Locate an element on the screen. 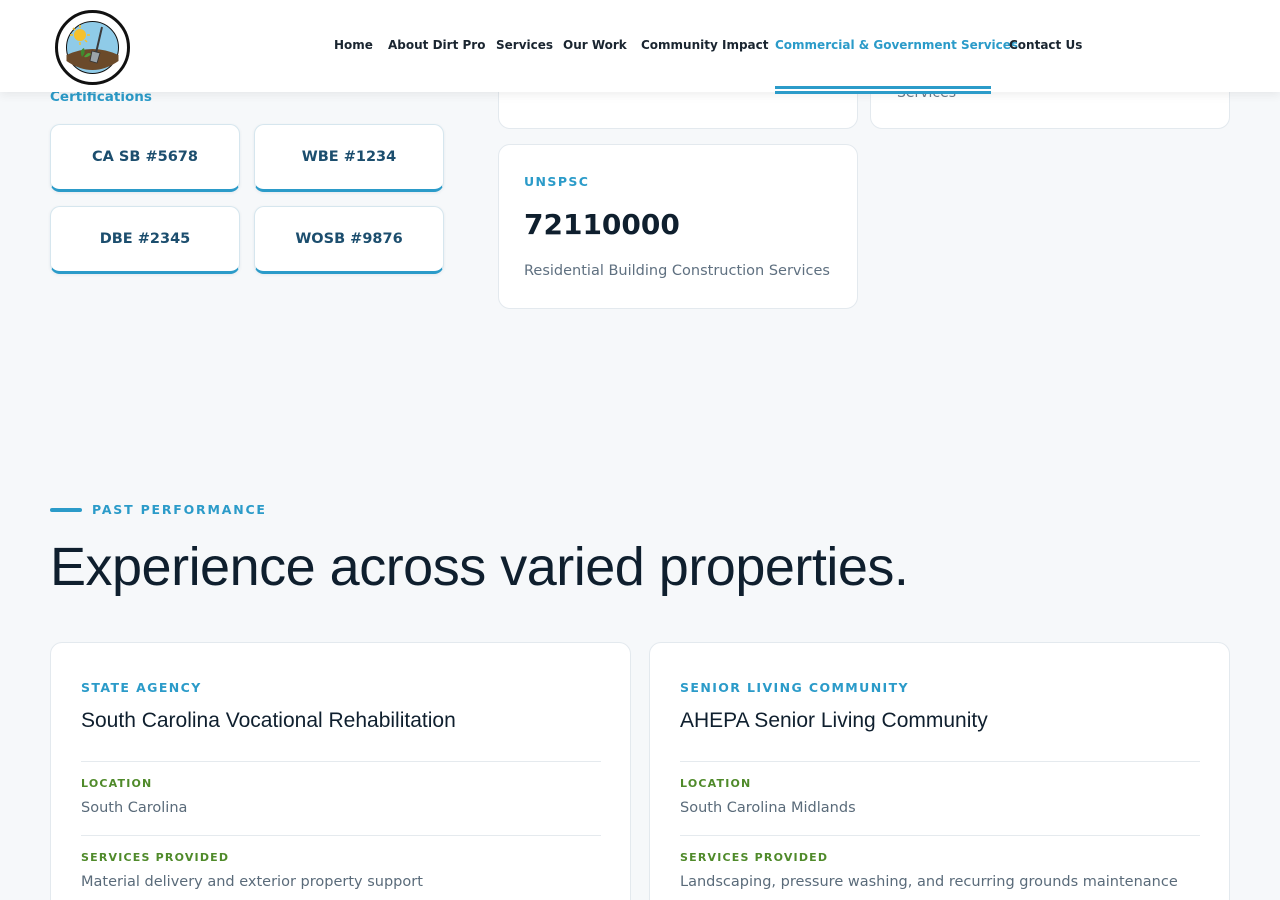 The width and height of the screenshot is (1280, 900). performance-name: South Carolina Vocational Rehabilitation is located at coordinates (268, 720).